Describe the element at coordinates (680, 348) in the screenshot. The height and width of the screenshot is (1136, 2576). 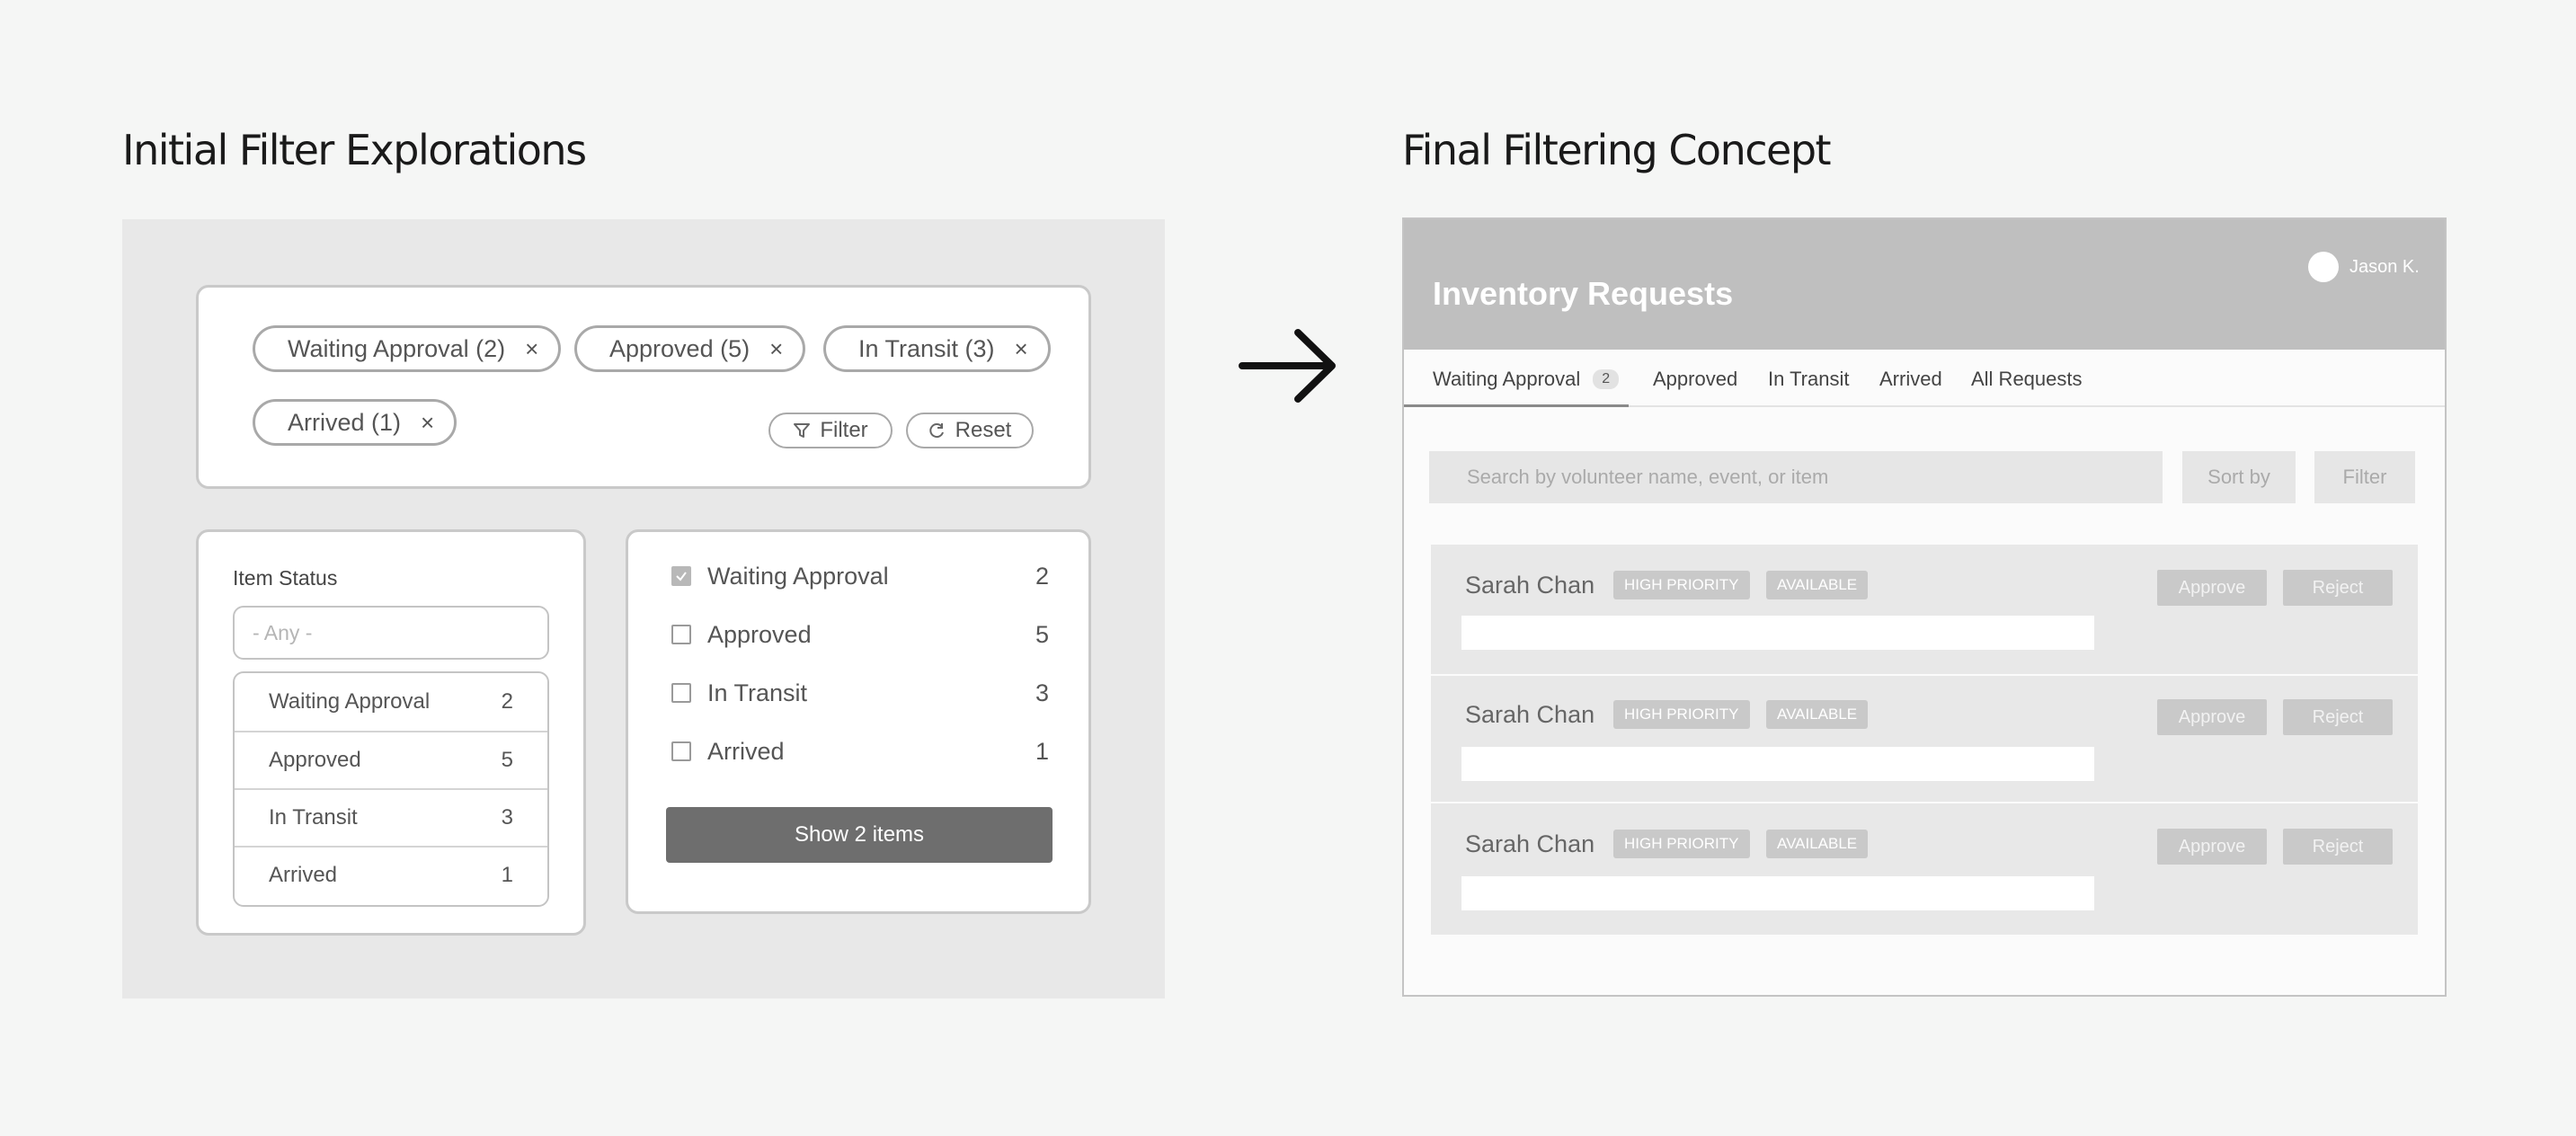
I see `chip-label: Approved (5)` at that location.